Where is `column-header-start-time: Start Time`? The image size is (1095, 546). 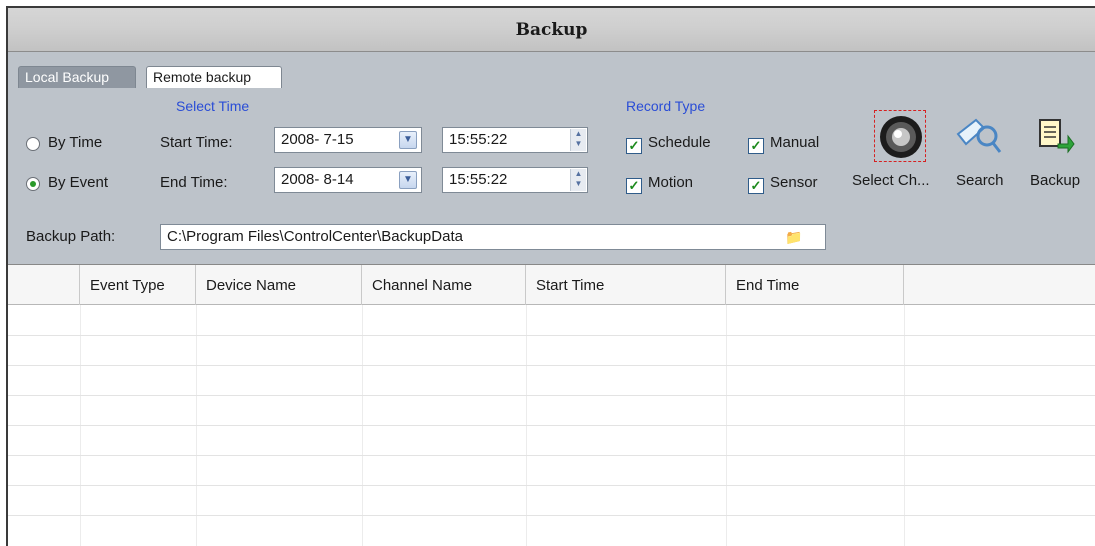
column-header-start-time: Start Time is located at coordinates (626, 285).